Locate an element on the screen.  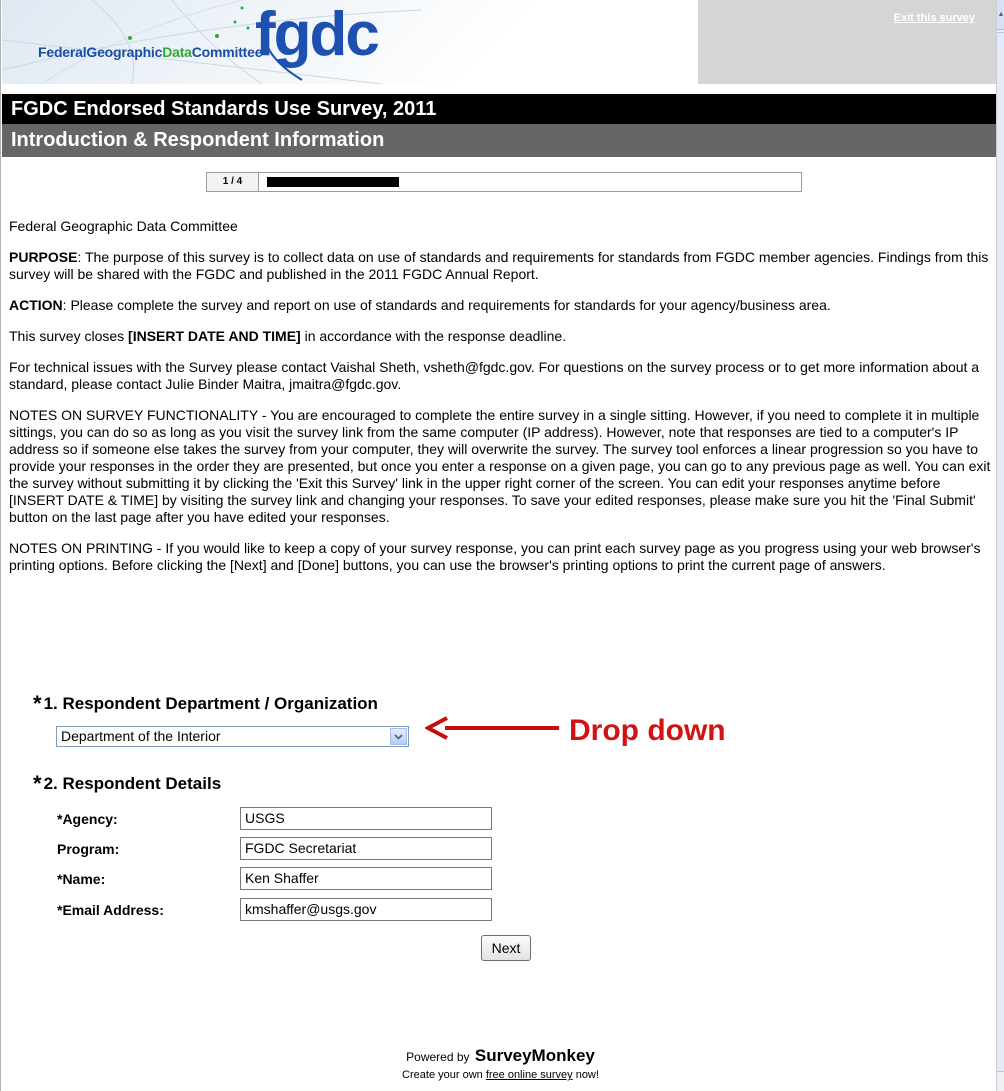
program-label: Program: is located at coordinates (88, 849).